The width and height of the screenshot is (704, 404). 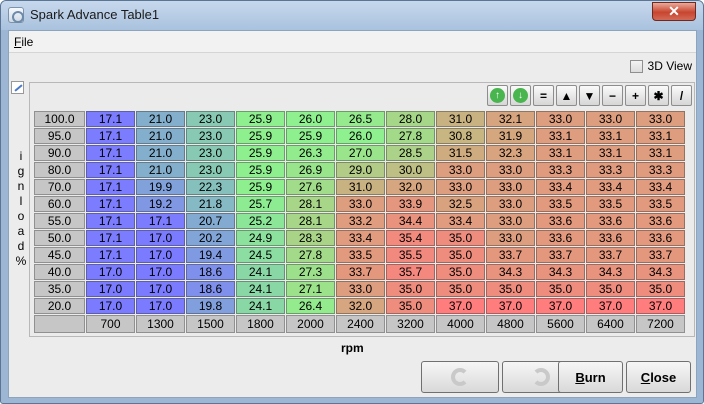 I want to click on view-3d-checkbox, so click(x=636, y=66).